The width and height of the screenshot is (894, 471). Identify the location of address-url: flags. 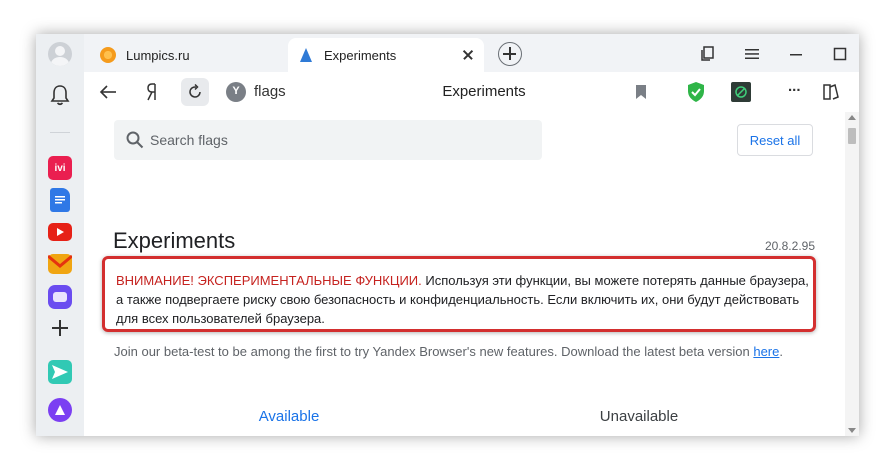
(270, 91).